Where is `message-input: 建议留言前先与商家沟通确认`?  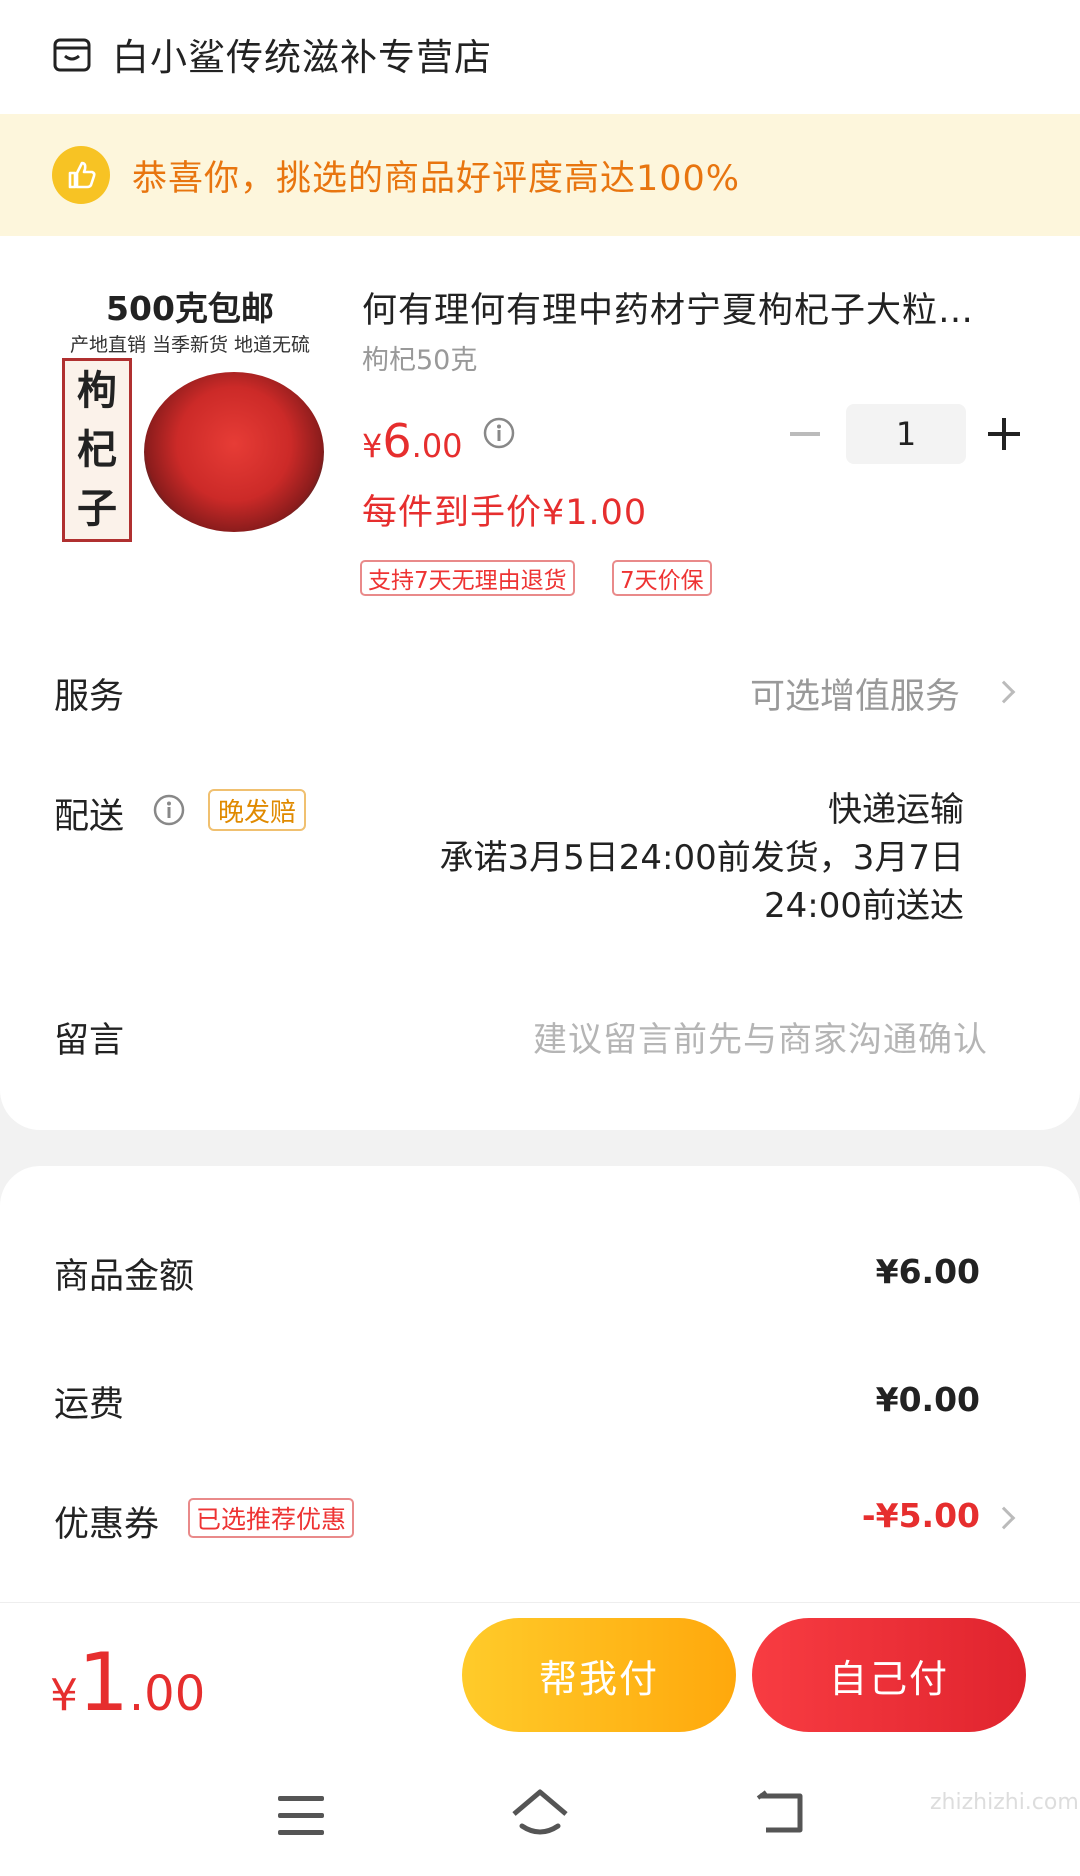 message-input: 建议留言前先与商家沟通确认 is located at coordinates (760, 1036).